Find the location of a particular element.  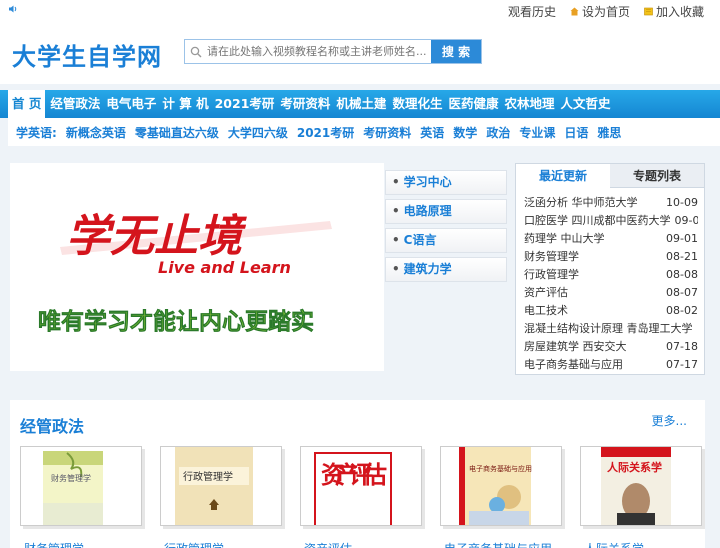

nav-2021-kaoyan: 2021考研 is located at coordinates (245, 104).